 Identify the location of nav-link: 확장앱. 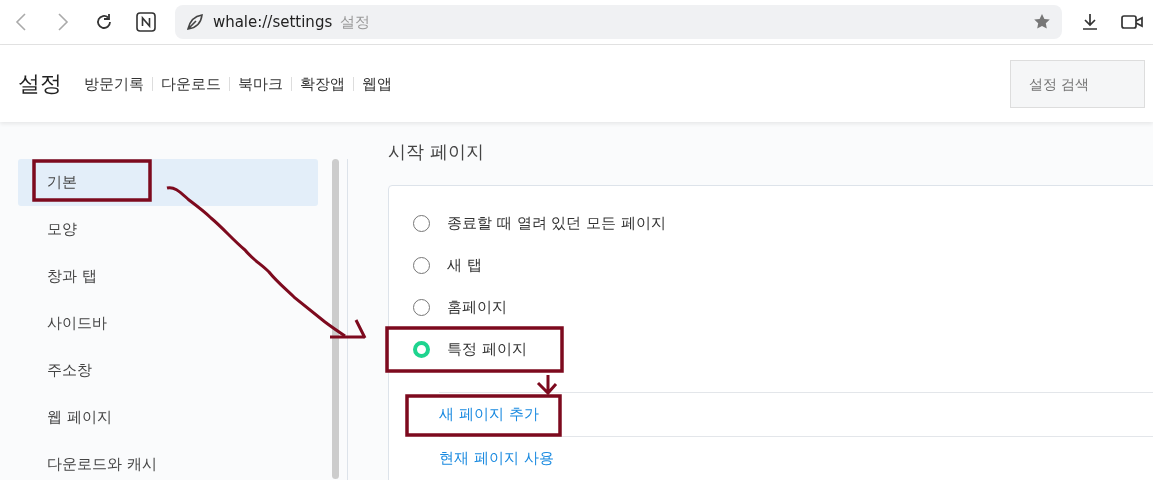
(322, 83).